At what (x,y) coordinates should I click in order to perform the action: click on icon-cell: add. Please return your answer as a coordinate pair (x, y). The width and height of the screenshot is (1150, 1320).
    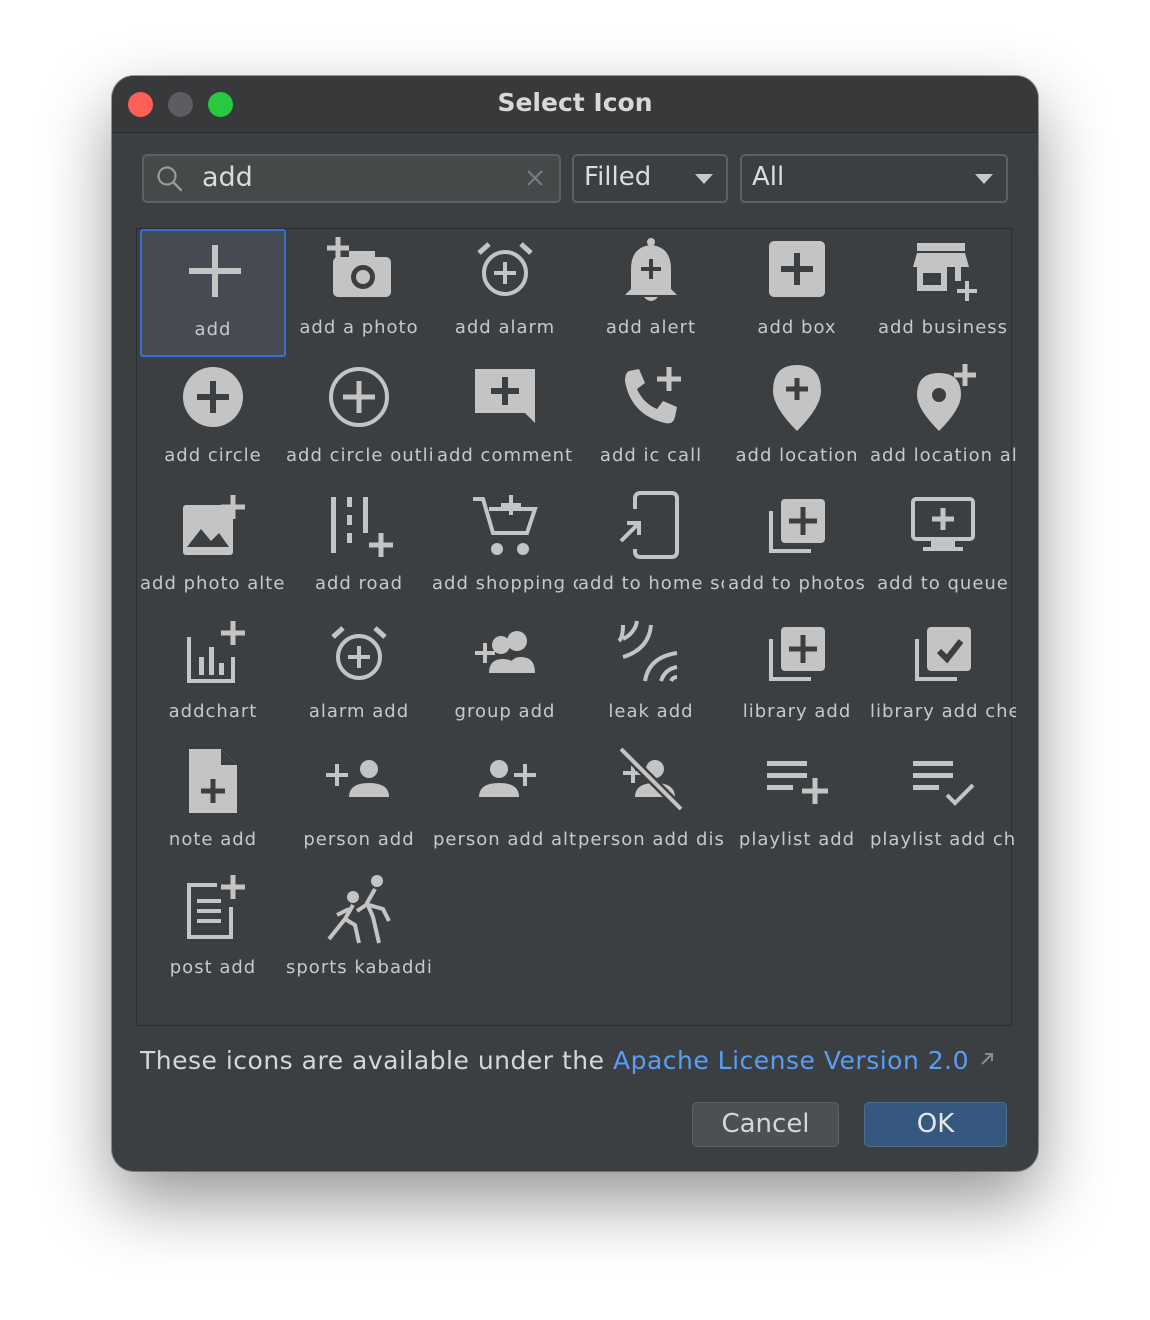
    Looking at the image, I should click on (213, 293).